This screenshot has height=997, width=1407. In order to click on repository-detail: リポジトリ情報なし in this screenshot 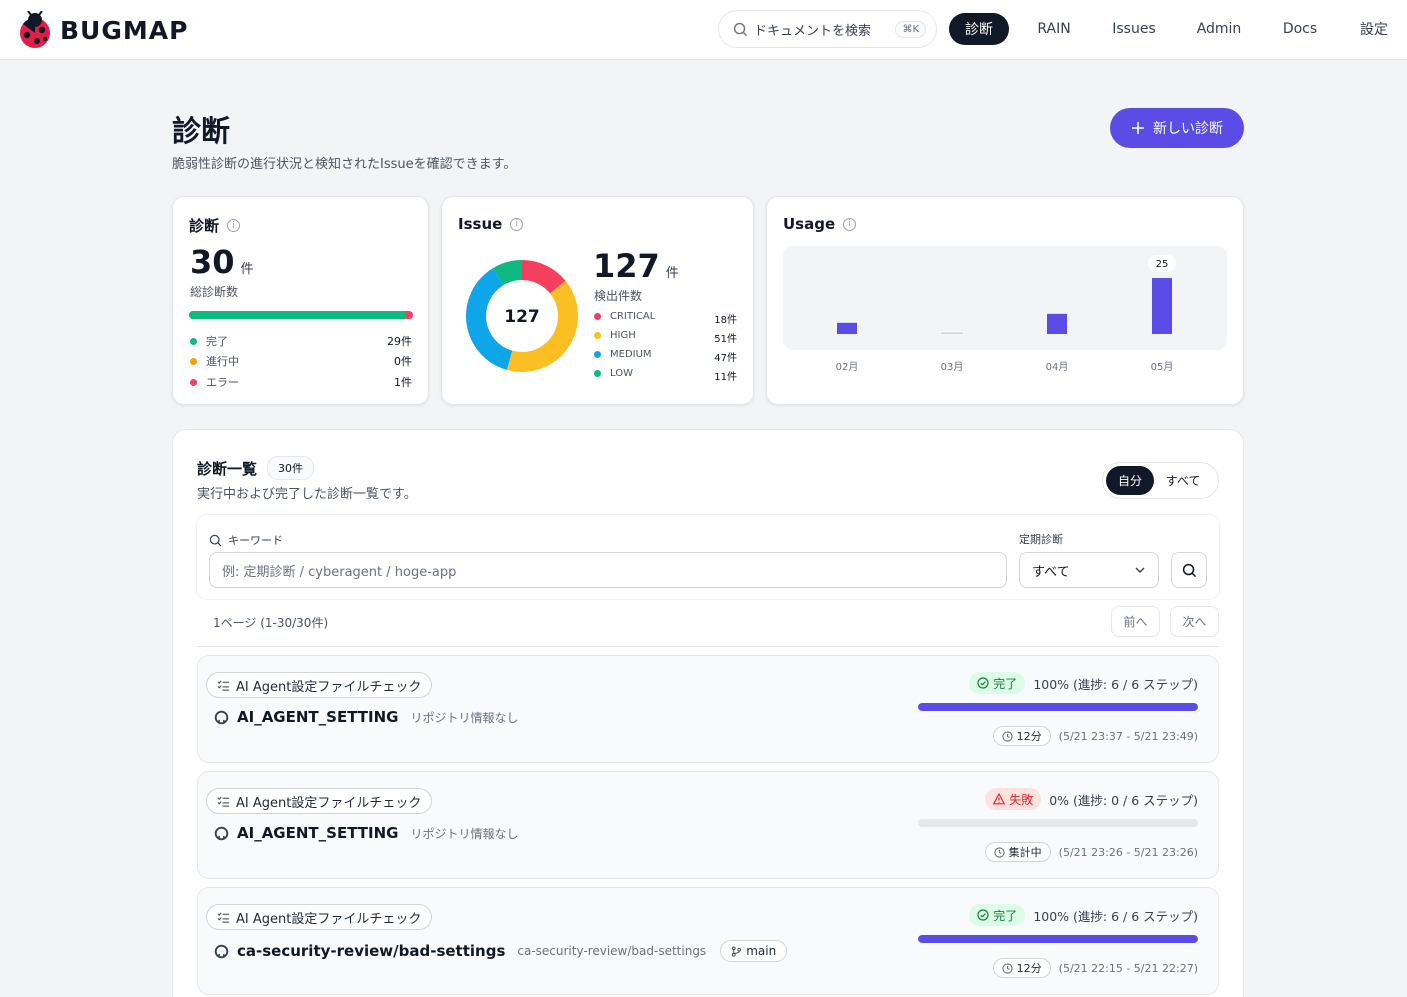, I will do `click(464, 717)`.